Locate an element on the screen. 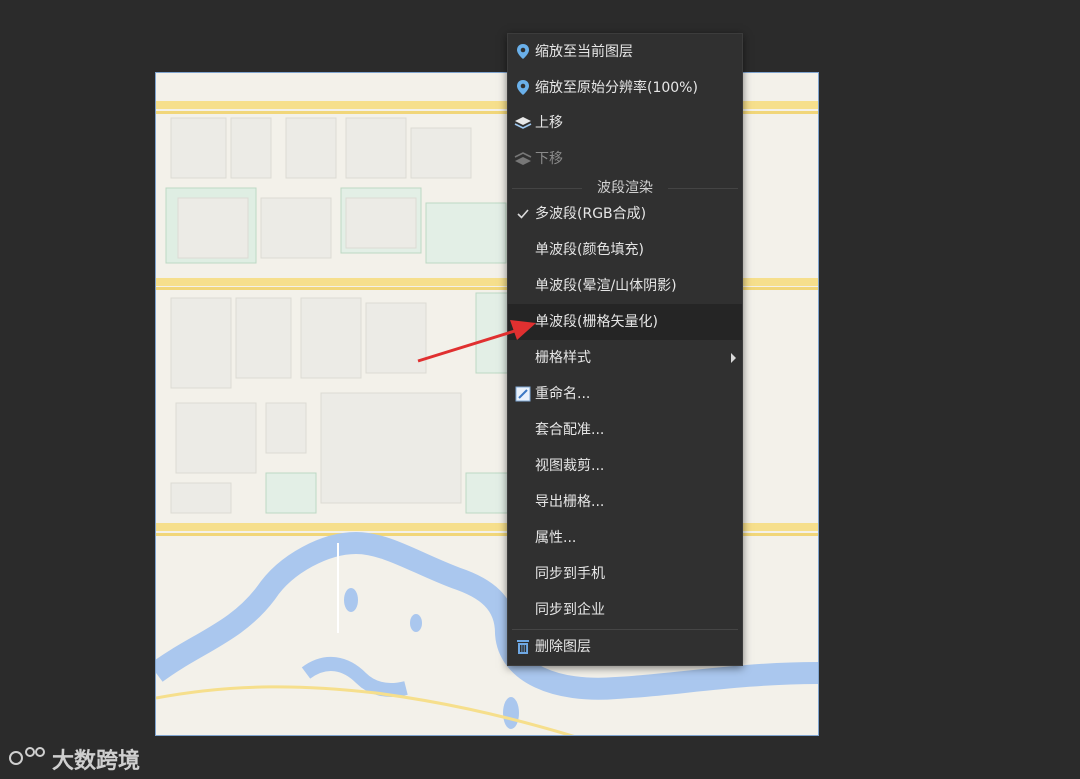 This screenshot has width=1080, height=779. menu-item-zoom-to-layer: 缩放至当前图层 is located at coordinates (625, 52).